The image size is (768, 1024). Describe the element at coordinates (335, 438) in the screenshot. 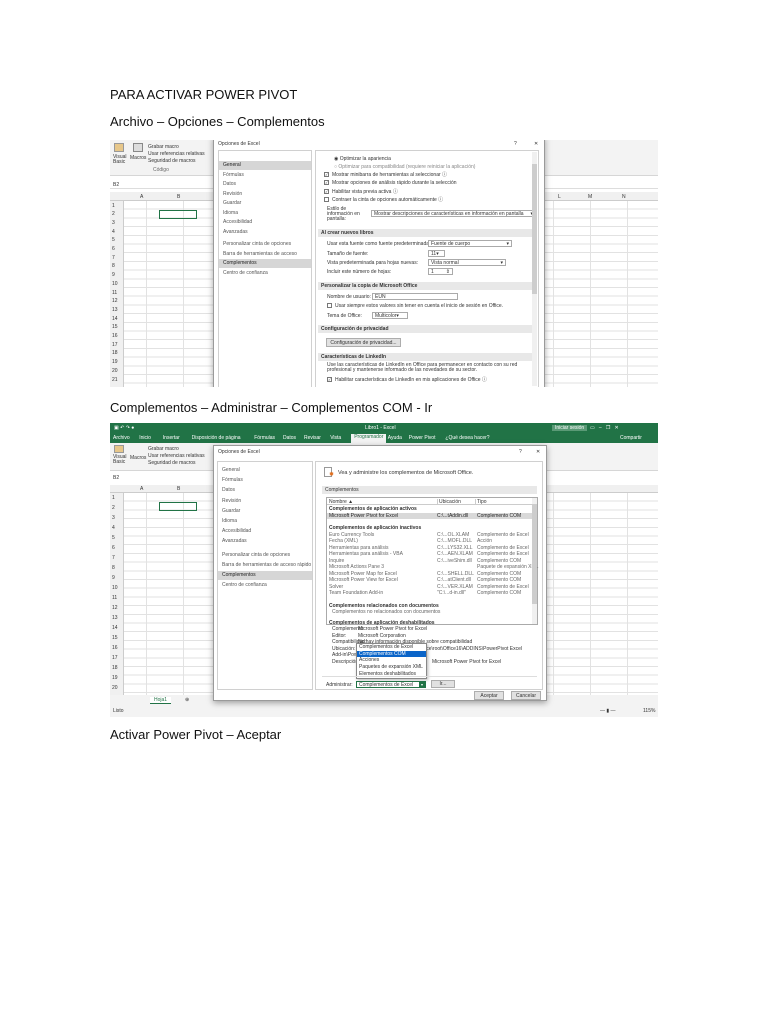

I see `ribbon-tab: Vista` at that location.